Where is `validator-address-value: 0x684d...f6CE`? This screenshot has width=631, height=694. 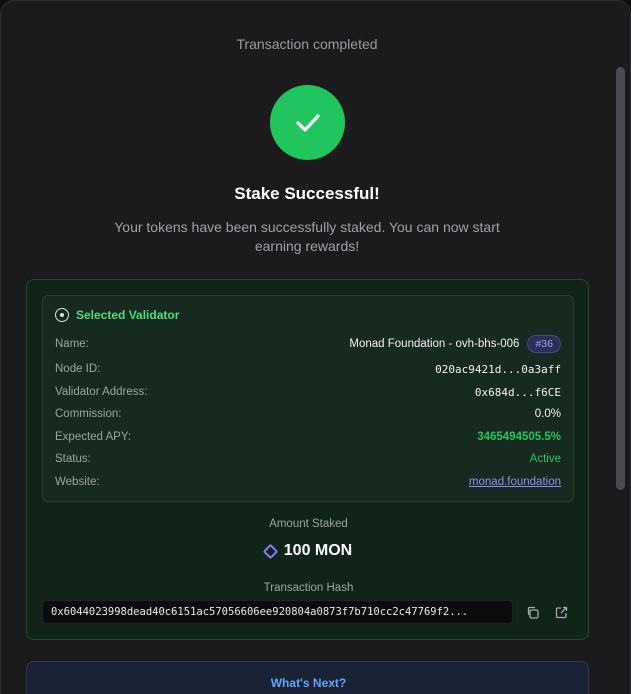
validator-address-value: 0x684d...f6CE is located at coordinates (517, 392).